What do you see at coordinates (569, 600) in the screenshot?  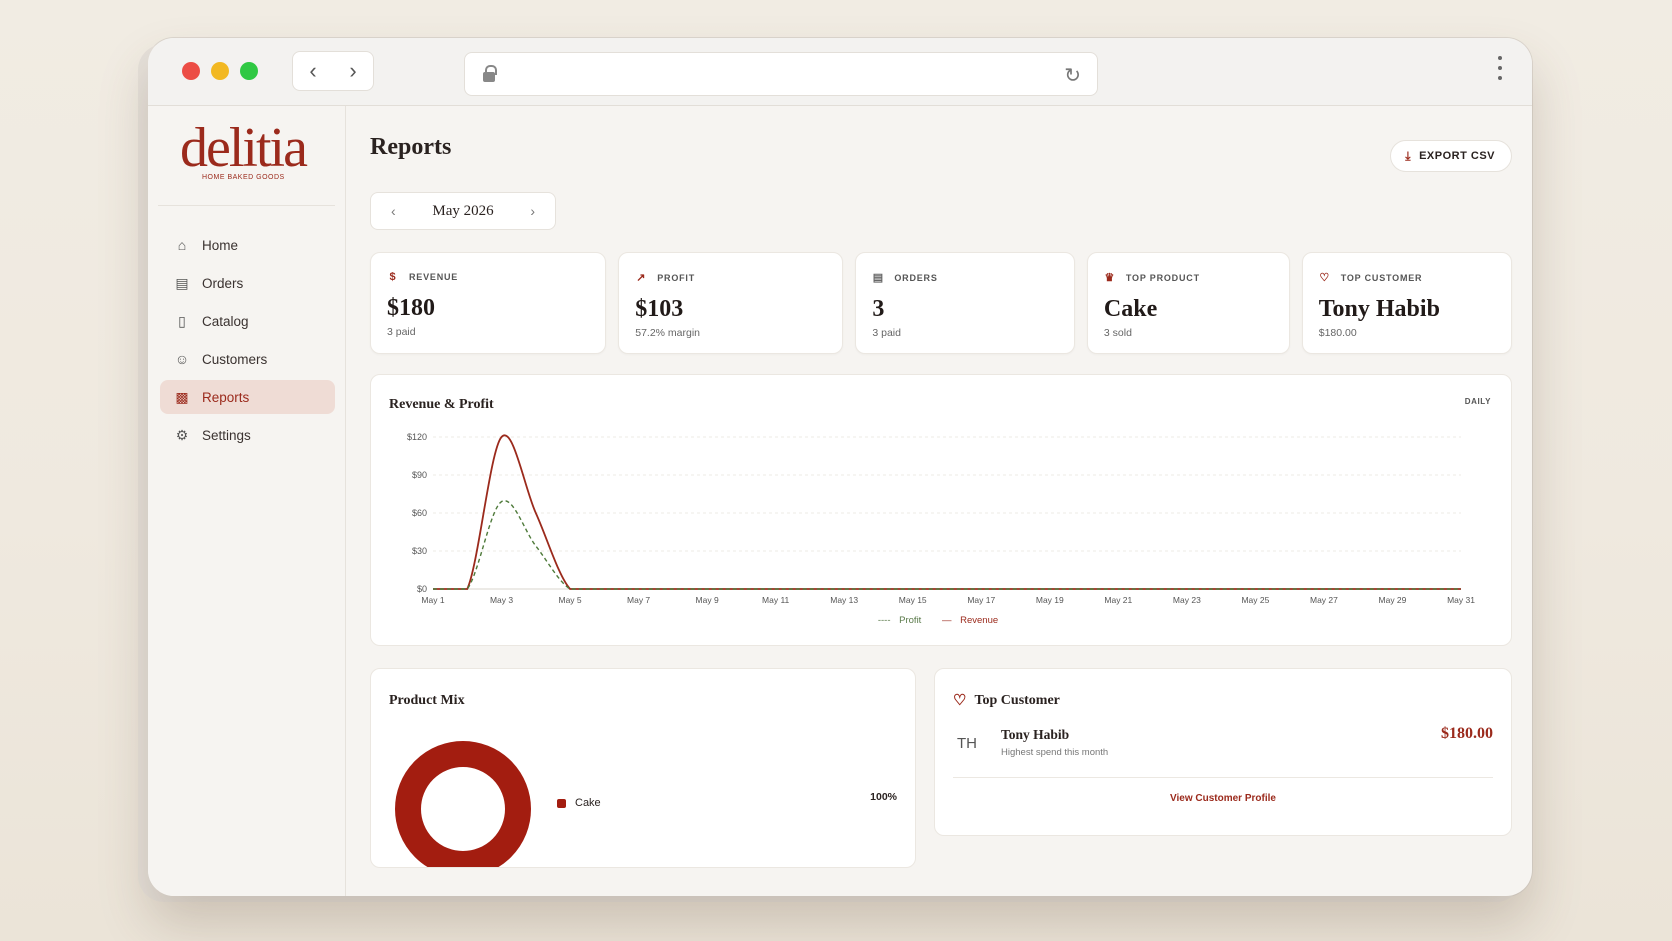 I see `x-tick-label: May 5` at bounding box center [569, 600].